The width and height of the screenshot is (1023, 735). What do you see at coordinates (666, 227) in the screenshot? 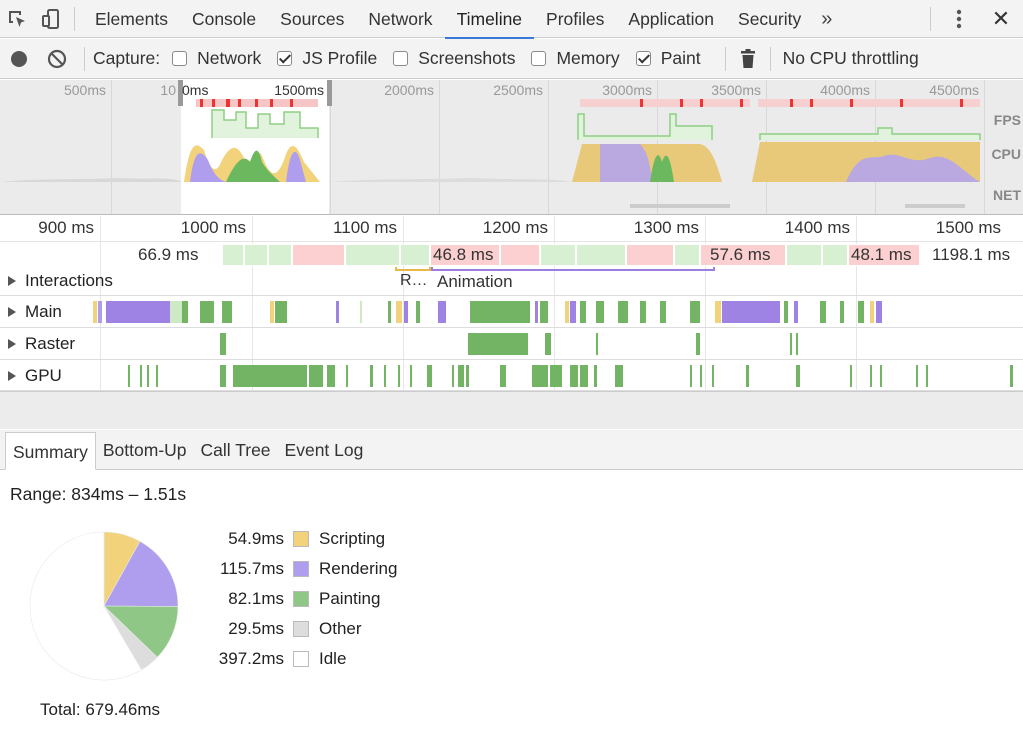
I see `ruler-tick: 1300 ms` at bounding box center [666, 227].